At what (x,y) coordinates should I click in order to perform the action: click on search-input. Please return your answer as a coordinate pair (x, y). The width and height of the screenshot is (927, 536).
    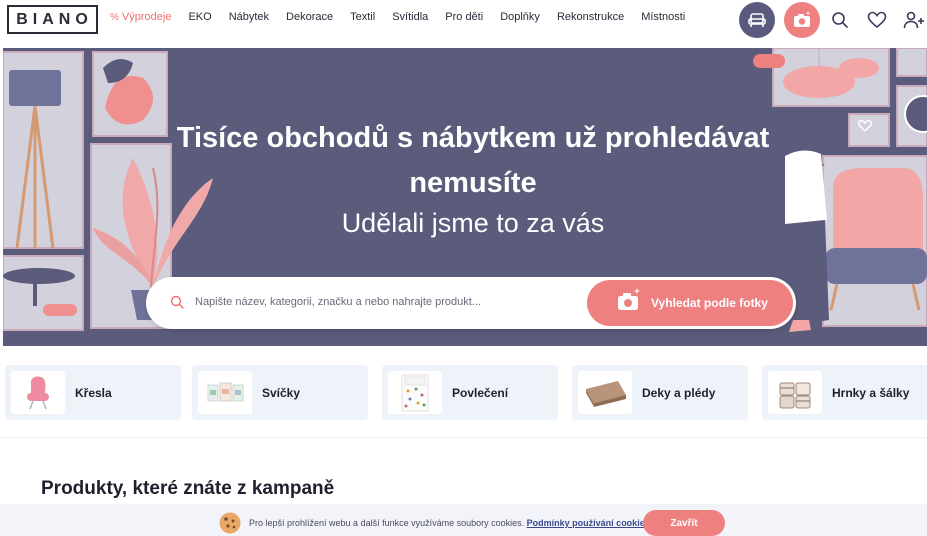
    Looking at the image, I should click on (385, 302).